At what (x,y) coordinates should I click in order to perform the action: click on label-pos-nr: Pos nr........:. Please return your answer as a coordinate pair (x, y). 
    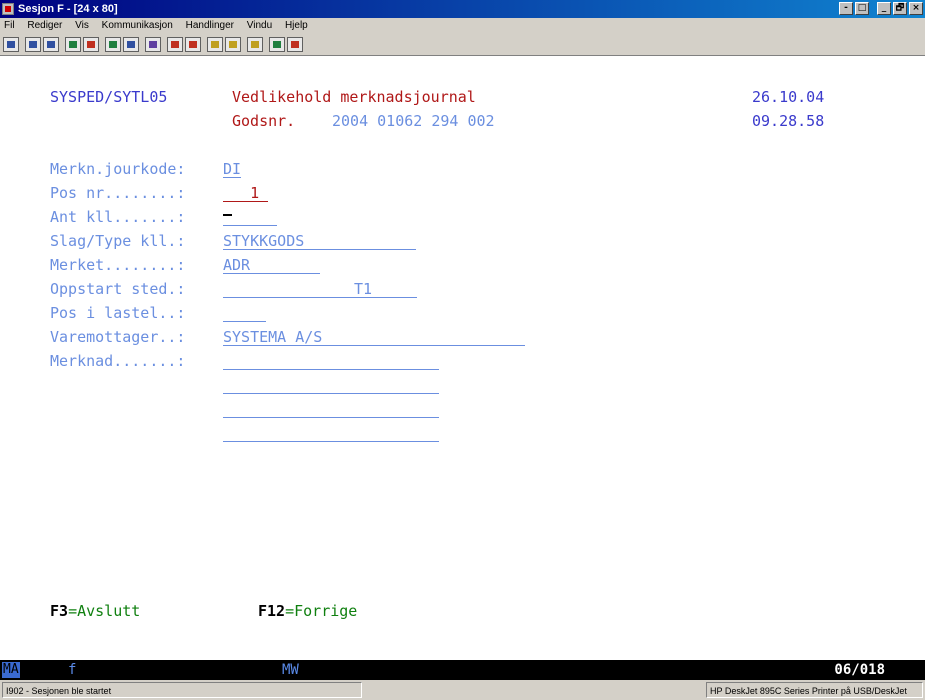
    Looking at the image, I should click on (118, 193).